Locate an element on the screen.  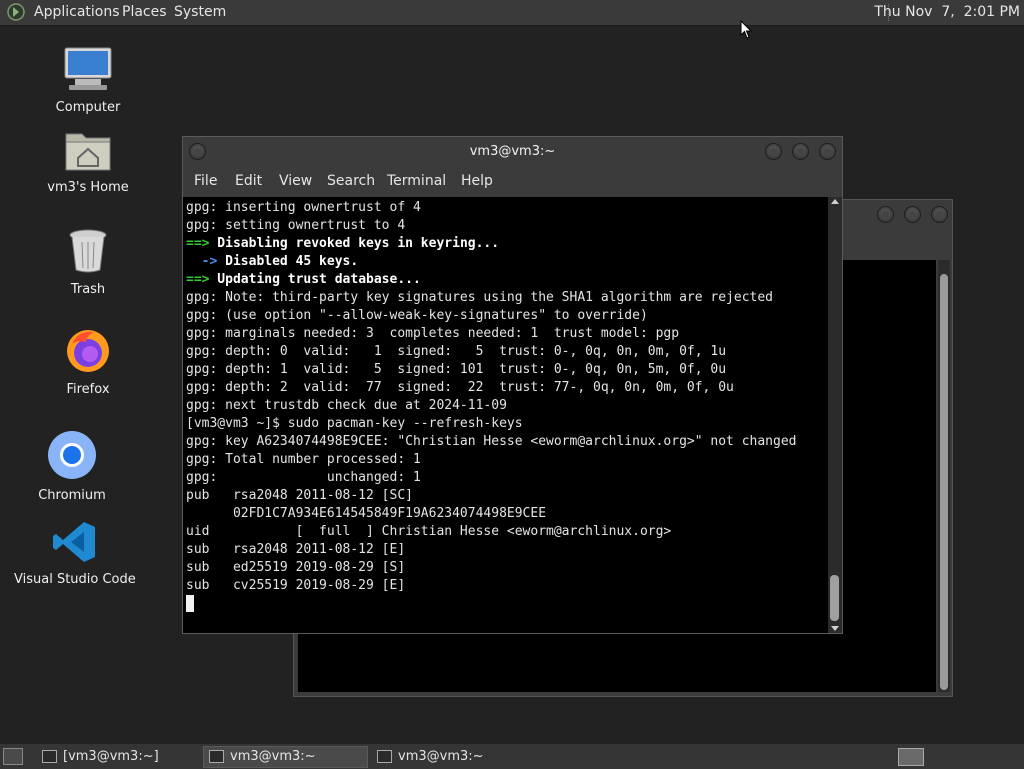
terminal-line: 02FD1C7A934E614545849F19A6234074498E9CEE is located at coordinates (366, 513).